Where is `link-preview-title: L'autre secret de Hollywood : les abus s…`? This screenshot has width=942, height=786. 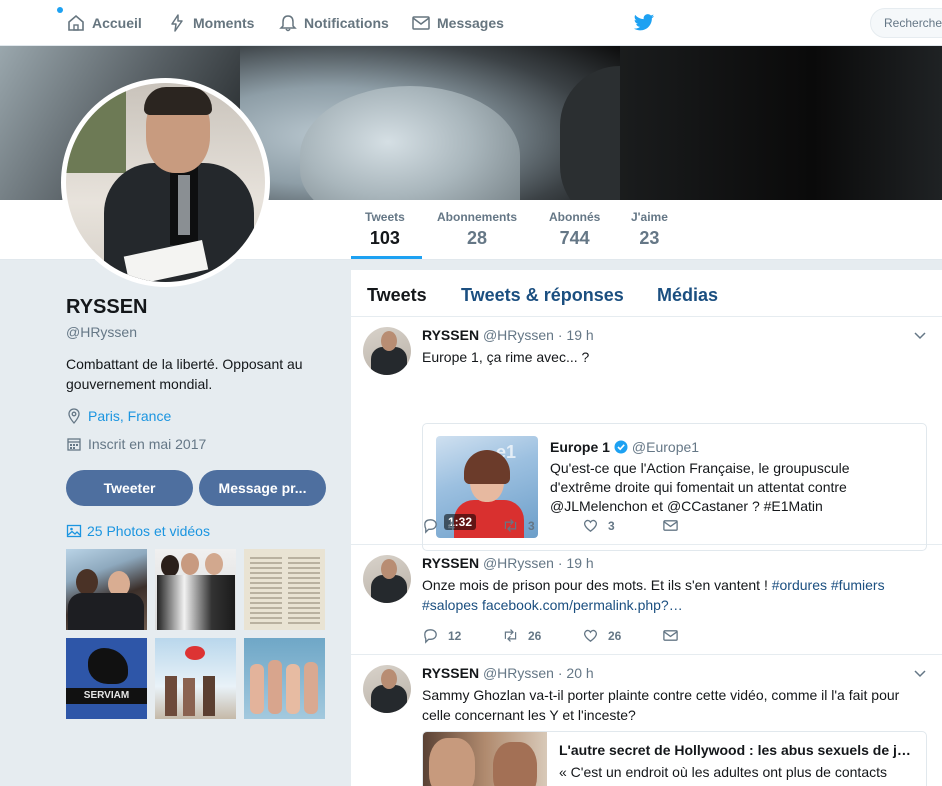
link-preview-title: L'autre secret de Hollywood : les abus s… is located at coordinates (735, 750).